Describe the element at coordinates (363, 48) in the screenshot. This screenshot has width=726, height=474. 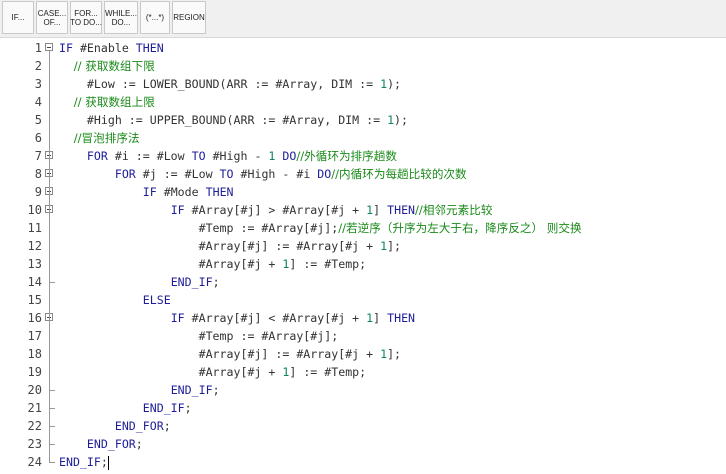
I see `code-line: 1 IF #Enable THEN` at that location.